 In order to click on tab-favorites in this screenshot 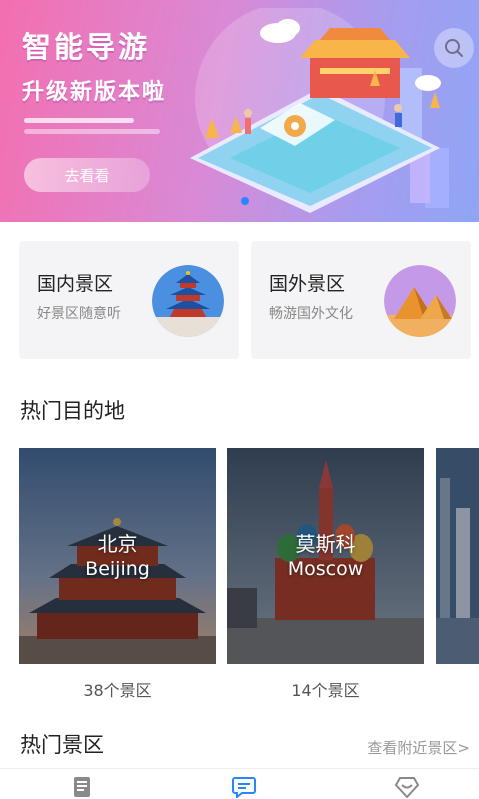, I will do `click(407, 787)`.